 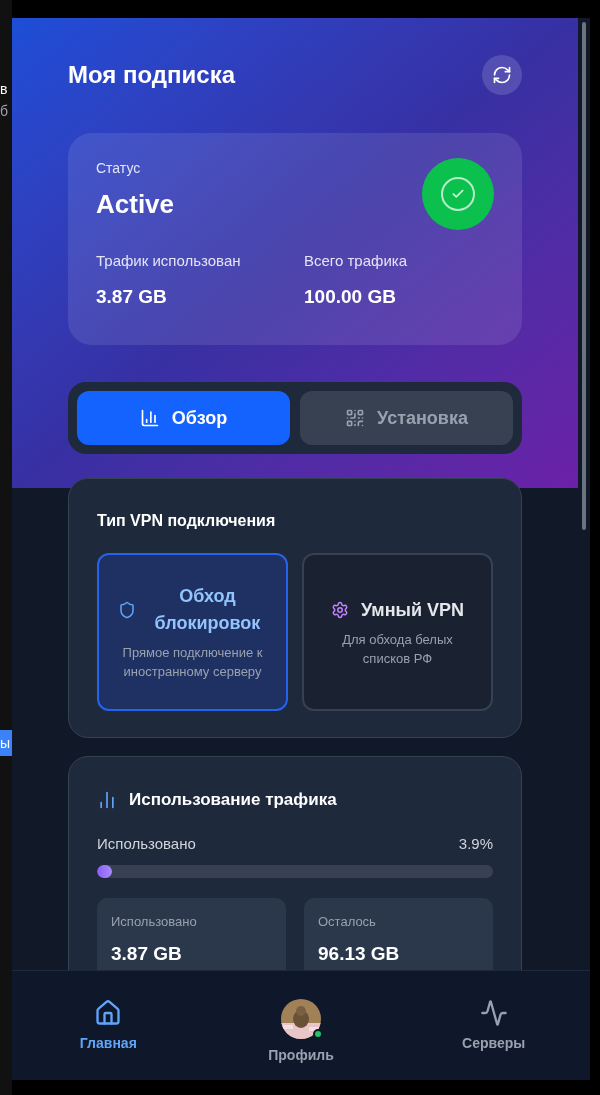 What do you see at coordinates (347, 922) in the screenshot?
I see `stat-label: Осталось` at bounding box center [347, 922].